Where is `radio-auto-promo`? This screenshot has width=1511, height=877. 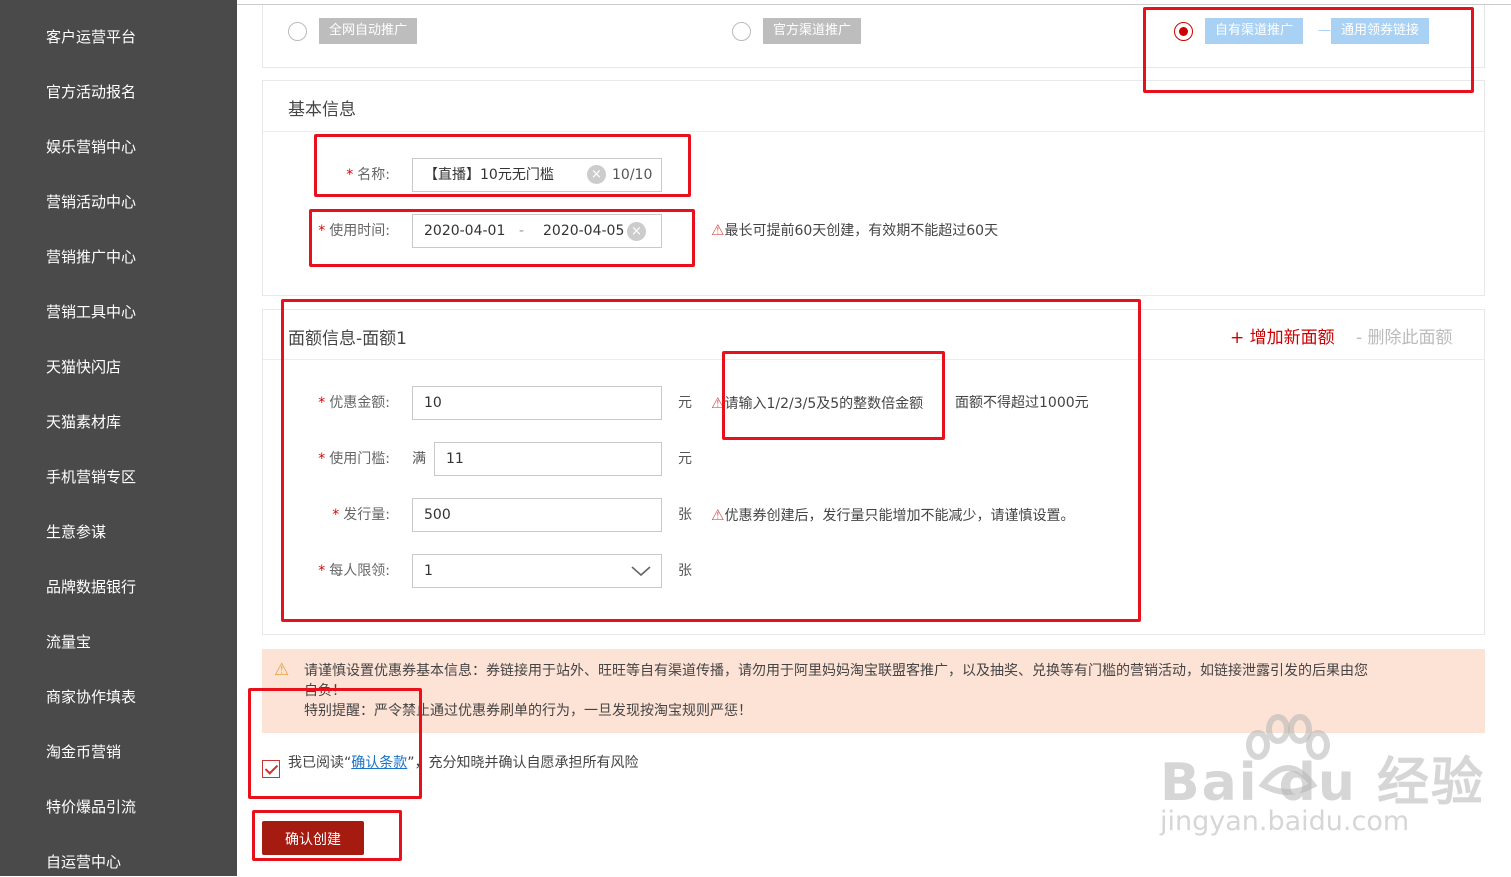
radio-auto-promo is located at coordinates (297, 31).